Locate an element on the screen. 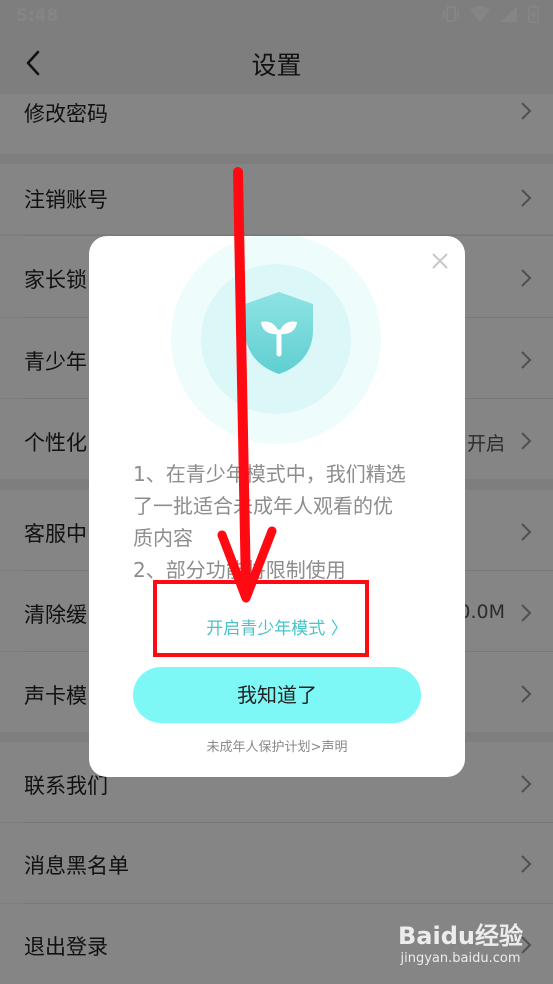 This screenshot has height=984, width=553. watermark-url: jingyan.baidu.com is located at coordinates (460, 958).